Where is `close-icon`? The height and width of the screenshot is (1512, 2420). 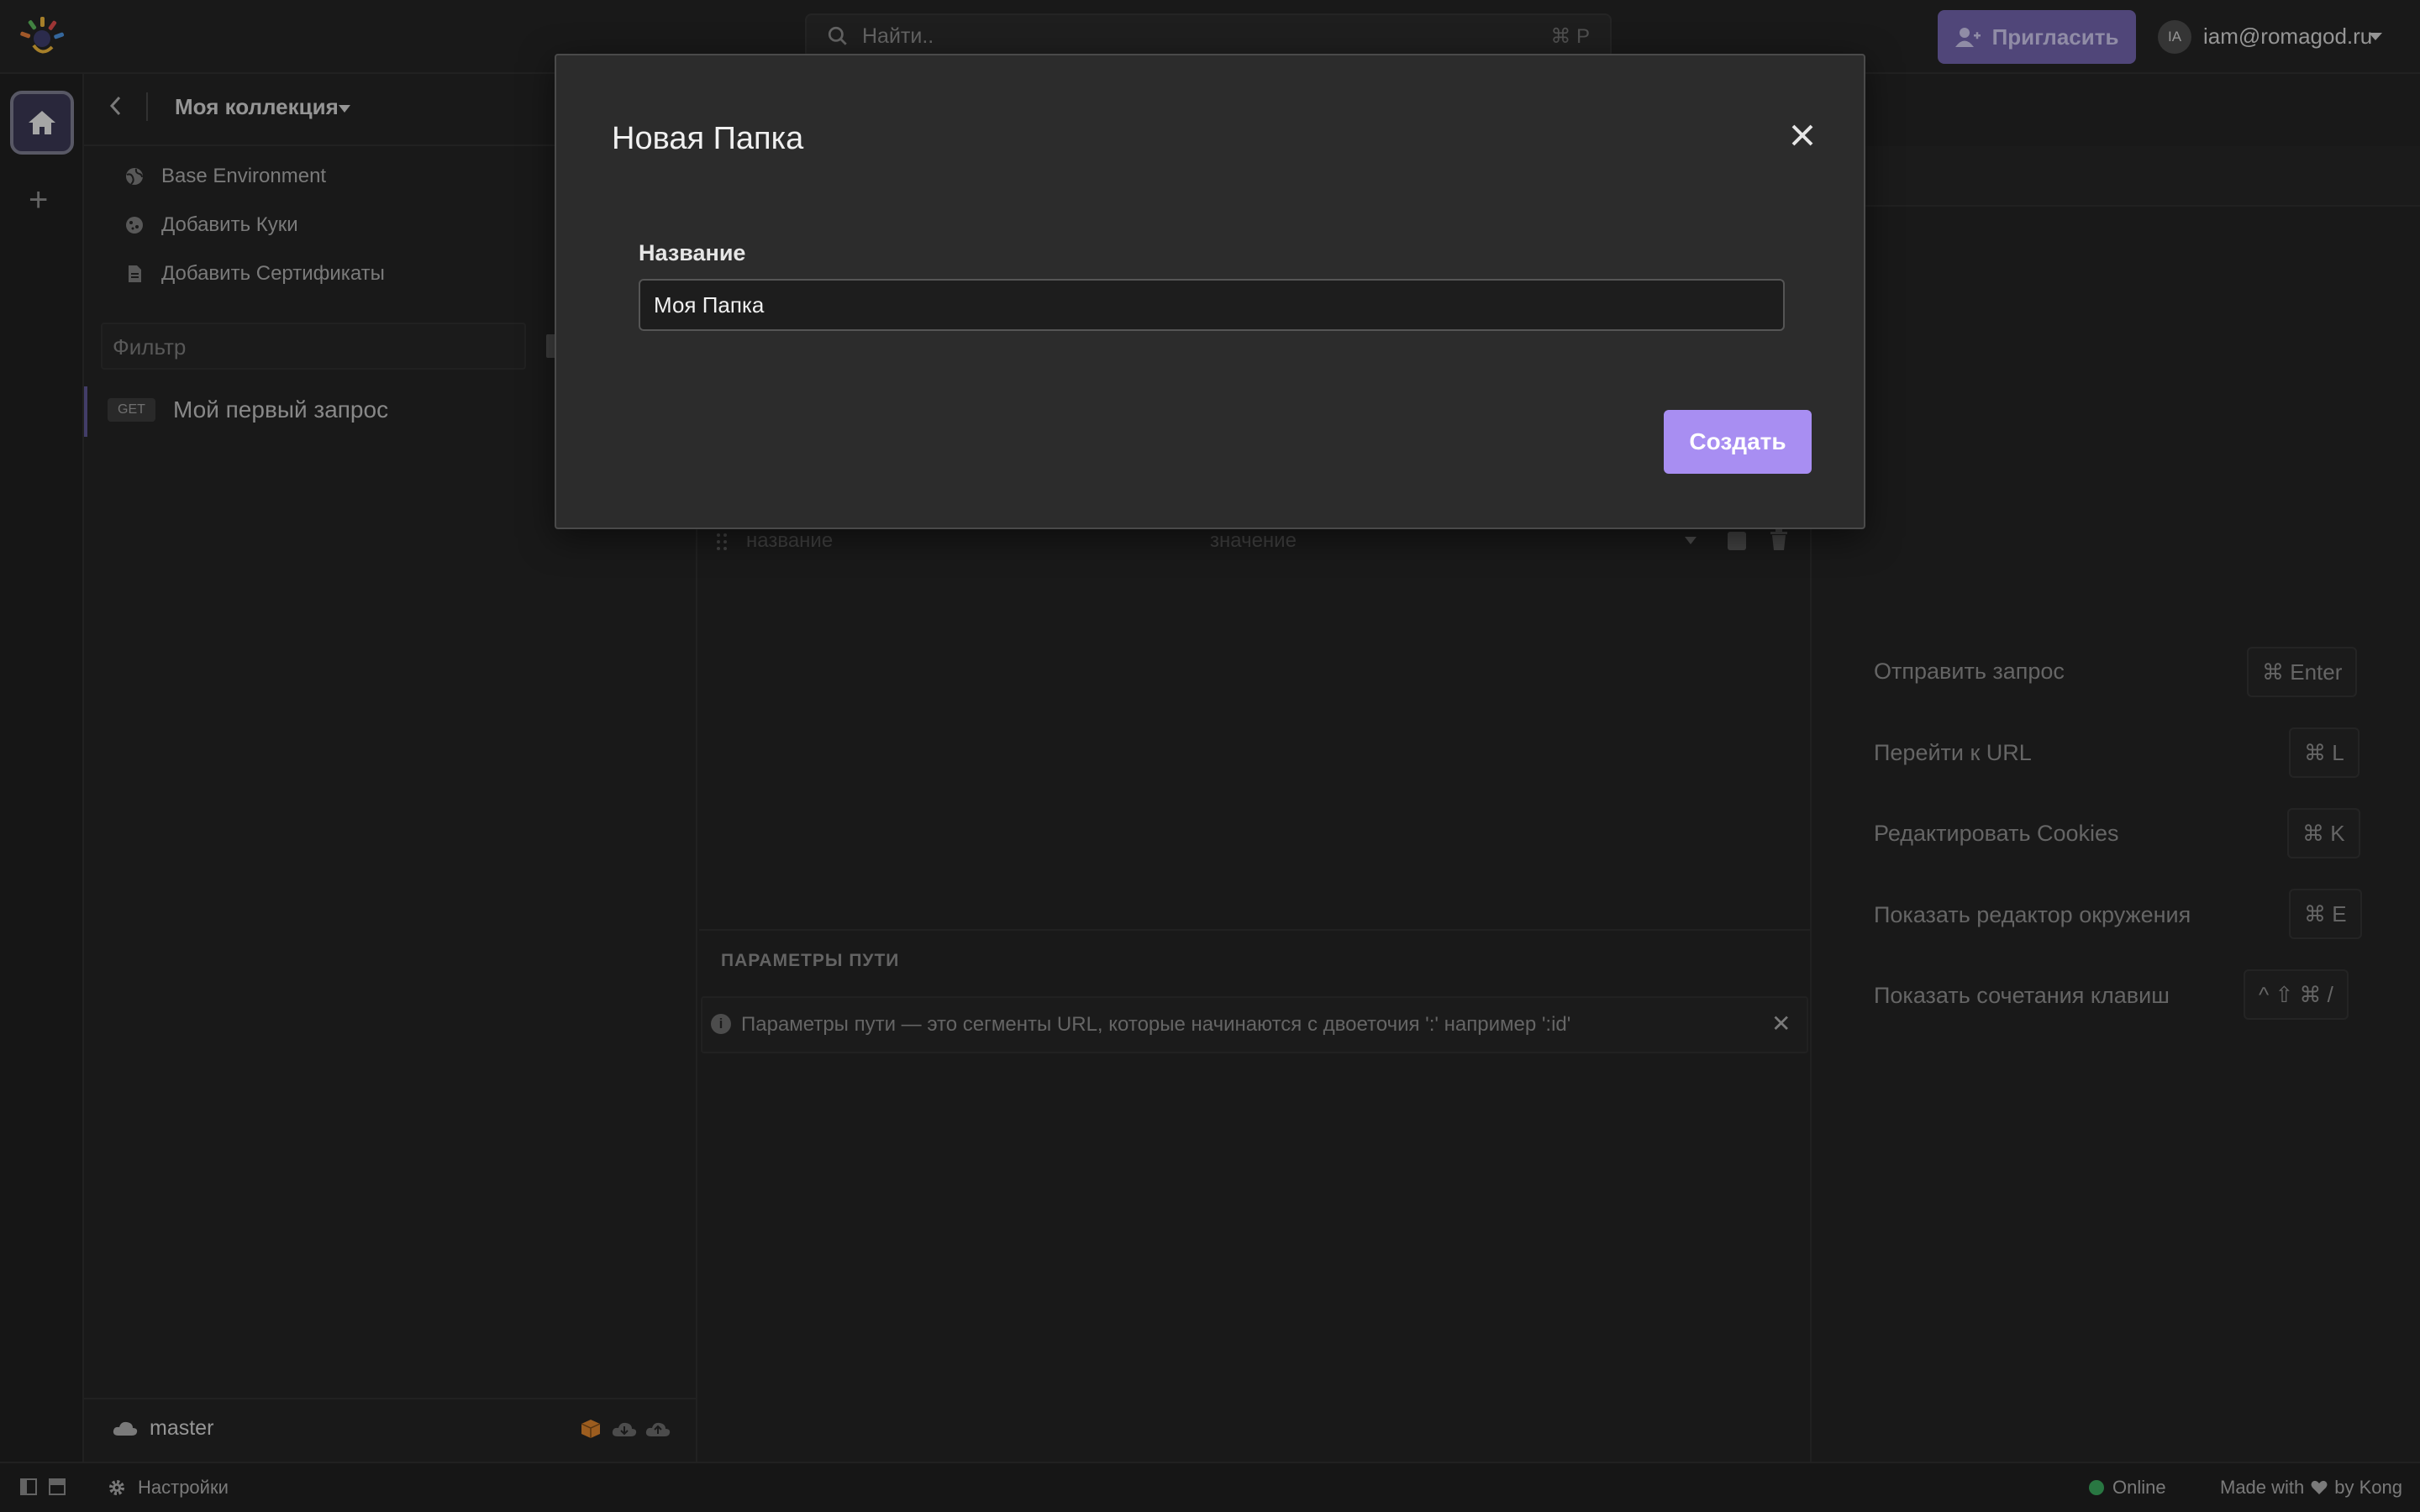 close-icon is located at coordinates (1802, 135).